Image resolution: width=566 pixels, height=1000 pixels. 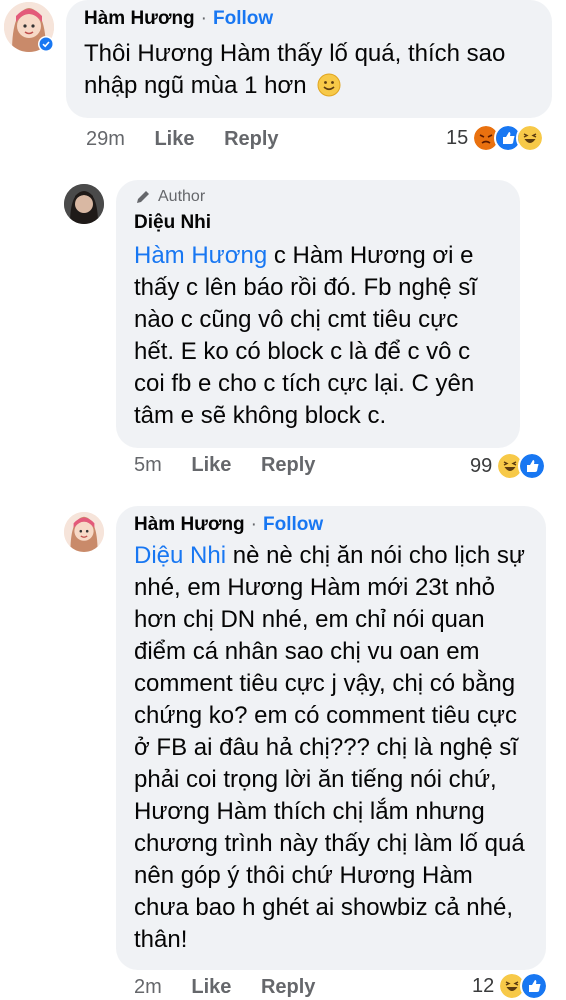 I want to click on reaction-summary: 99, so click(x=508, y=466).